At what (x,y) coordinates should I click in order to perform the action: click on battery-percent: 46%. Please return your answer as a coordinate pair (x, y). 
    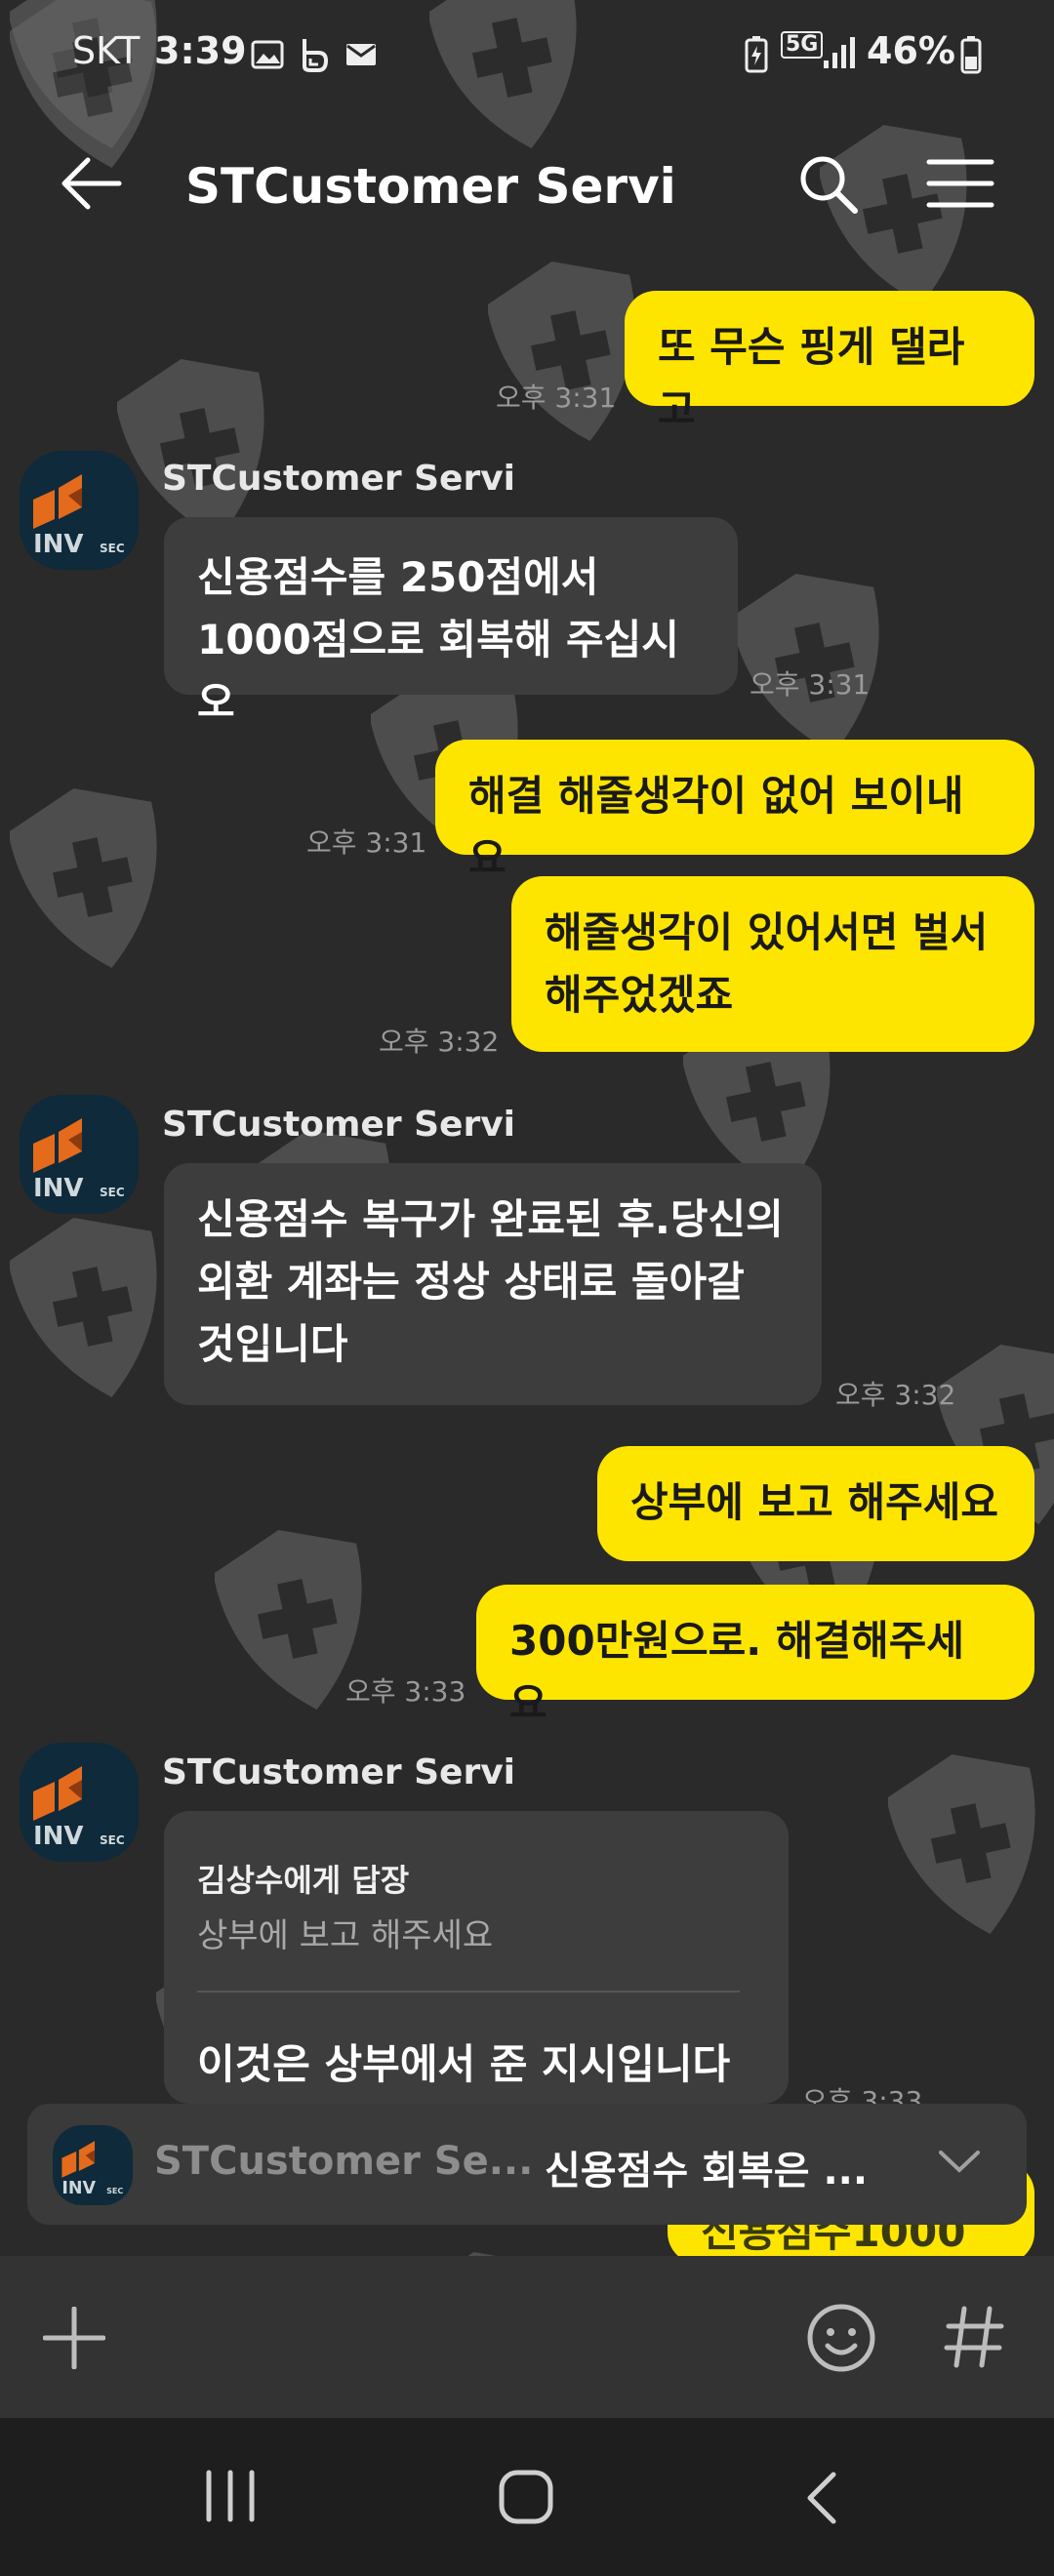
    Looking at the image, I should click on (911, 50).